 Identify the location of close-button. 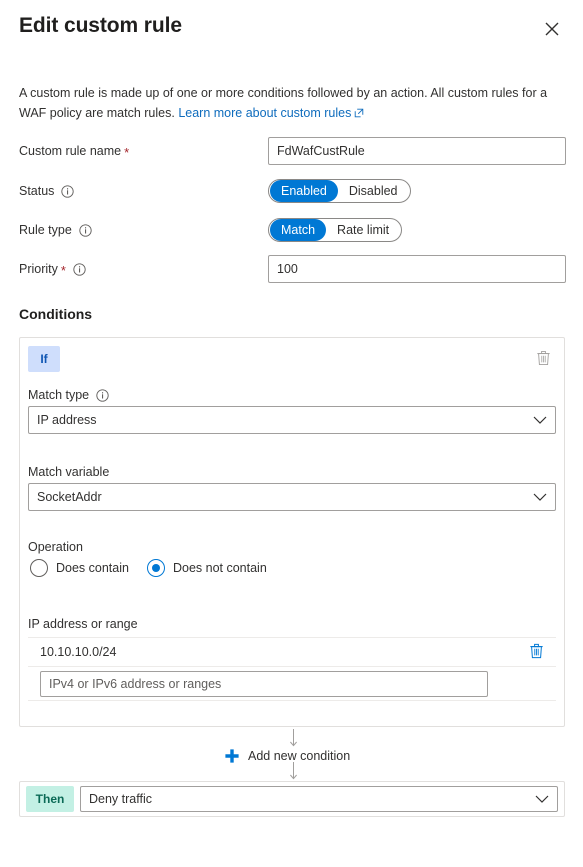
(552, 29).